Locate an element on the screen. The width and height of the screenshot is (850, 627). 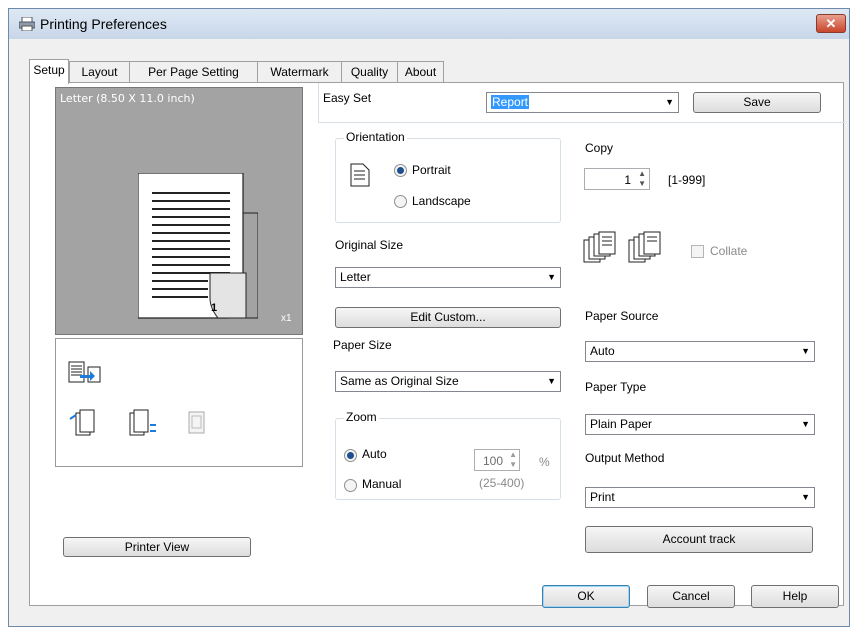
tab-label: Per Page Setting is located at coordinates (193, 72).